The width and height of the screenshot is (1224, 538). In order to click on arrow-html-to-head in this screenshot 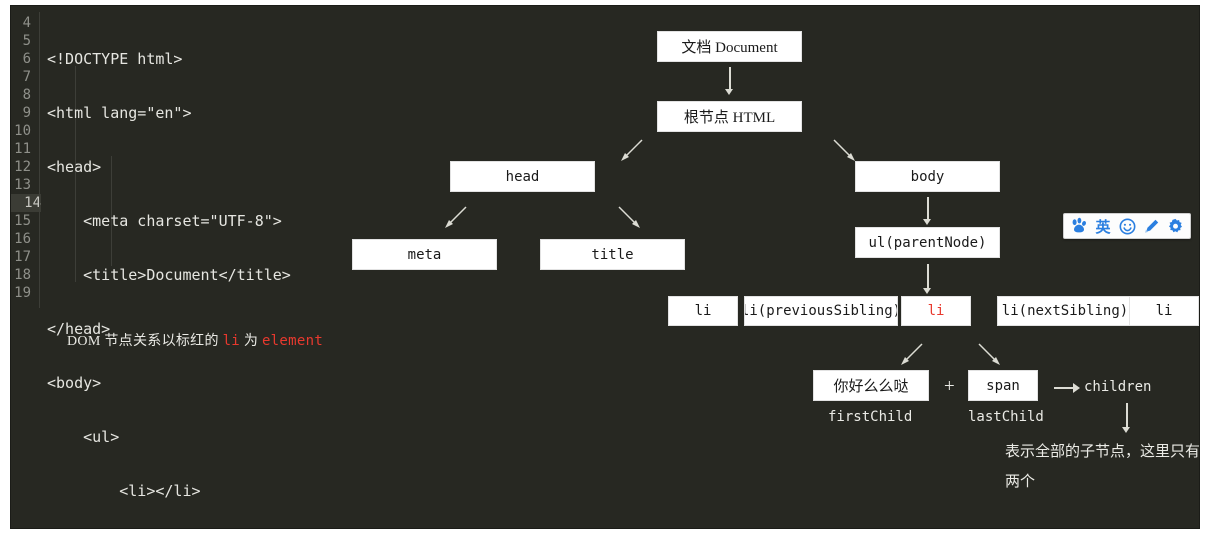, I will do `click(632, 150)`.